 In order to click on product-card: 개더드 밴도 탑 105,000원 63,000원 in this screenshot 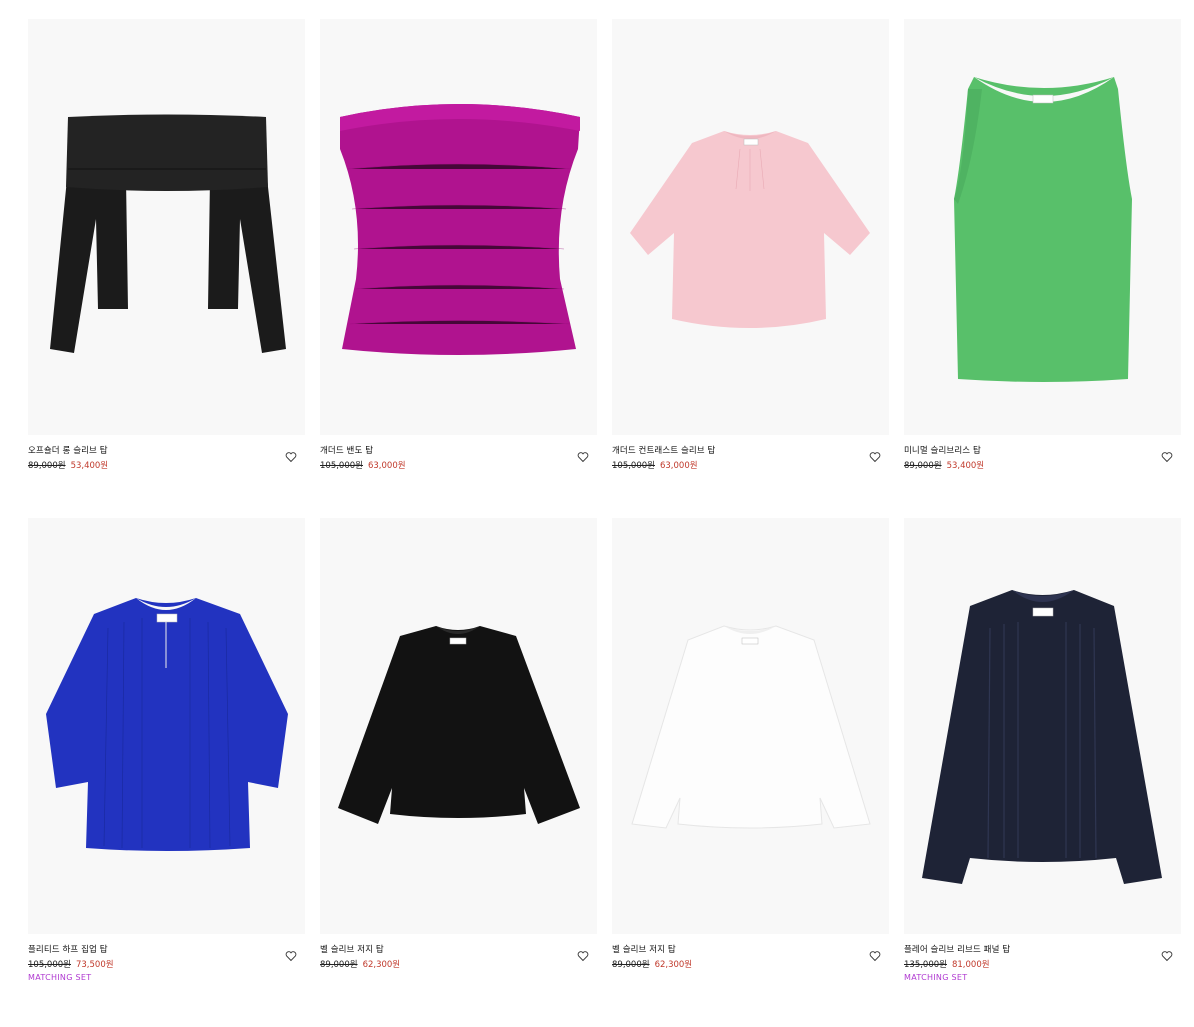, I will do `click(458, 268)`.